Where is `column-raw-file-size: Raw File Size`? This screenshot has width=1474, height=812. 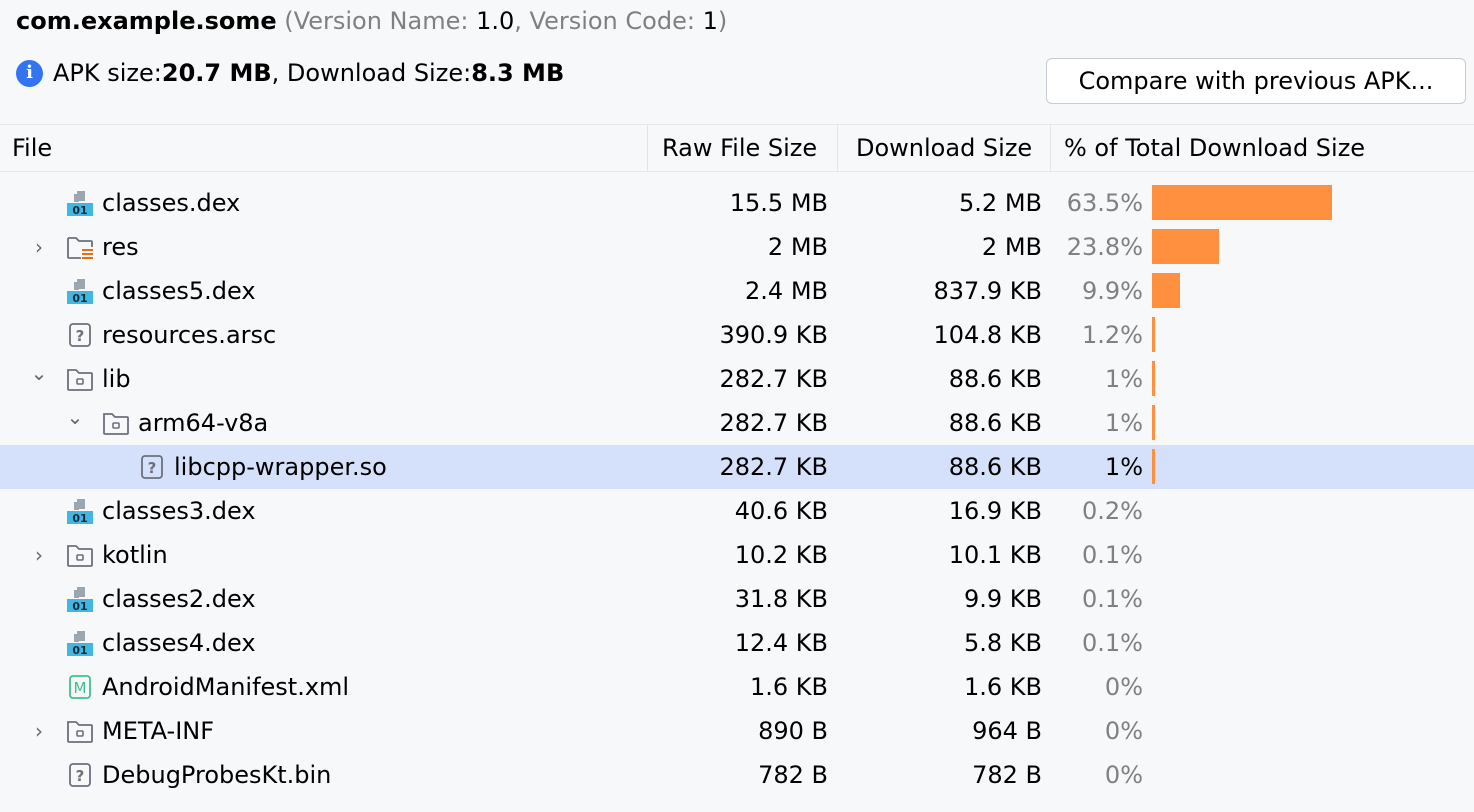 column-raw-file-size: Raw File Size is located at coordinates (739, 148).